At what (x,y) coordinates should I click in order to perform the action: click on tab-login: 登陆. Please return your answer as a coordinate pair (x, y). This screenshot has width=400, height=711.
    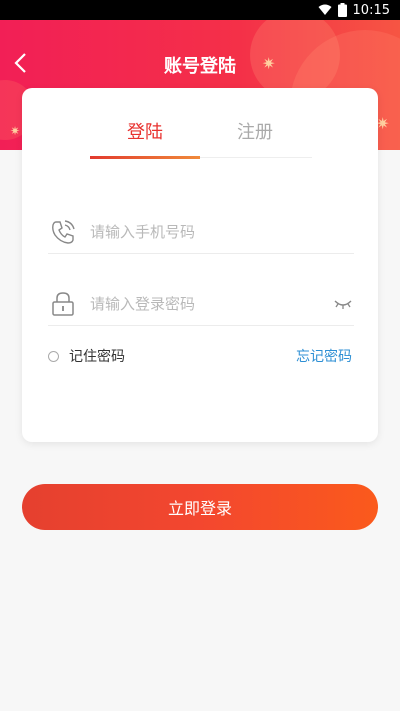
    Looking at the image, I should click on (145, 138).